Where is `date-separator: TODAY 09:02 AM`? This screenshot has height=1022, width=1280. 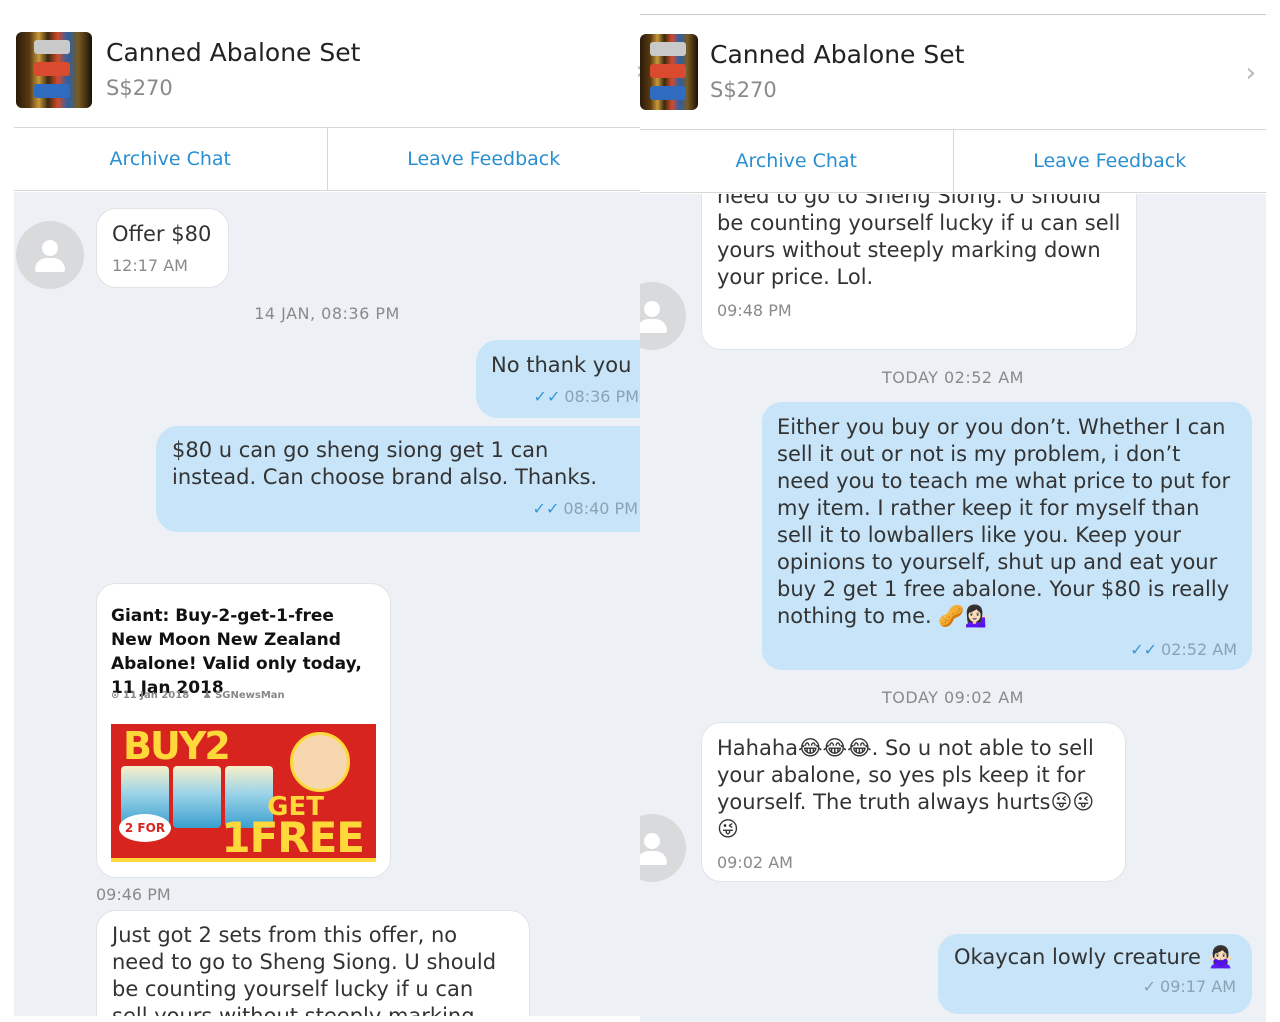 date-separator: TODAY 09:02 AM is located at coordinates (953, 697).